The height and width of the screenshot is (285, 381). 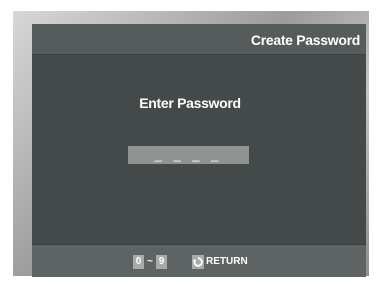 I want to click on footer-bar: 0 ~ 9 RETURN, so click(x=199, y=260).